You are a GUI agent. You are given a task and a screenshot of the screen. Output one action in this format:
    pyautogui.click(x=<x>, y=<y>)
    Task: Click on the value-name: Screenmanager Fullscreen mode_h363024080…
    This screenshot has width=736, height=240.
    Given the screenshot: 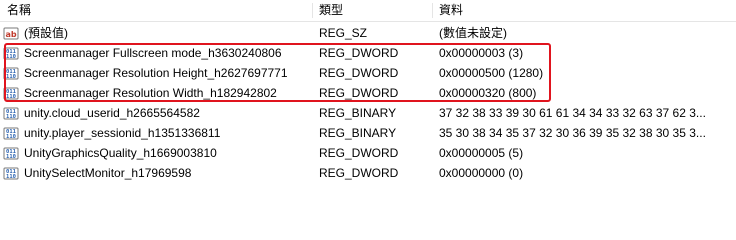 What is the action you would take?
    pyautogui.click(x=153, y=53)
    